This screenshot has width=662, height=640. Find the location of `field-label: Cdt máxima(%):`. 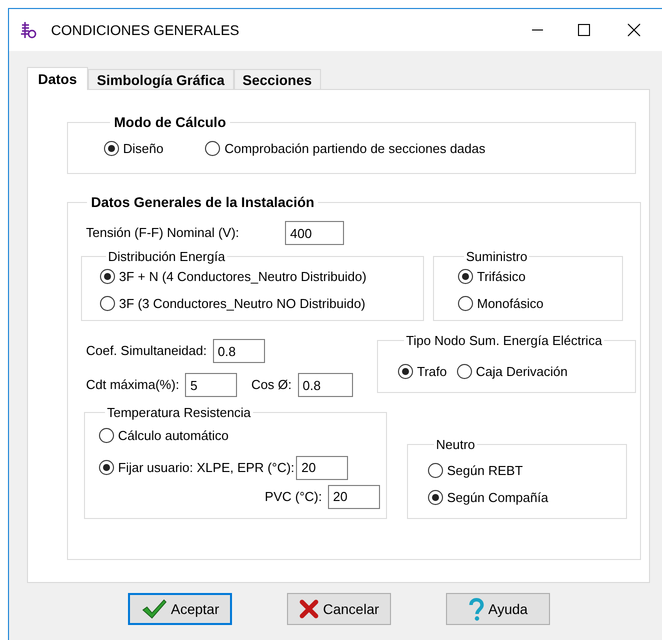

field-label: Cdt máxima(%): is located at coordinates (133, 385).